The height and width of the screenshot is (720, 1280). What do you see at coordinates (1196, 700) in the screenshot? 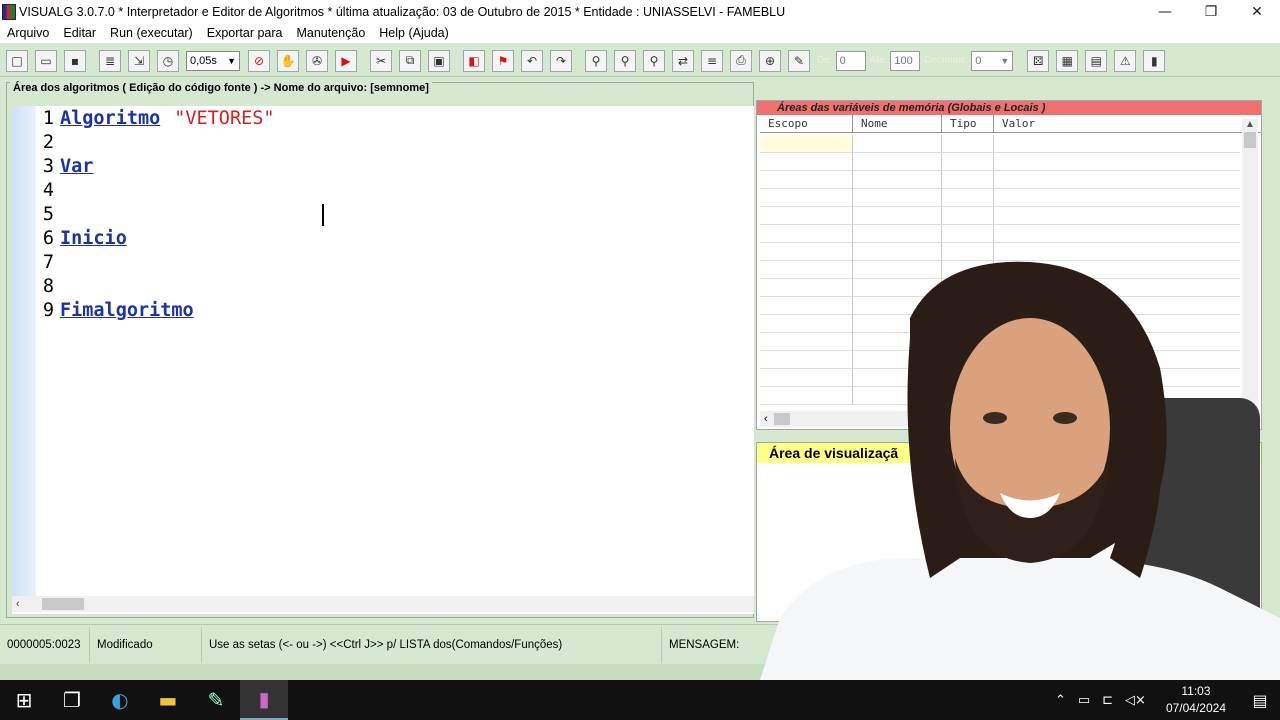
I see `taskbar-clock: 11:03 07/04/2024` at bounding box center [1196, 700].